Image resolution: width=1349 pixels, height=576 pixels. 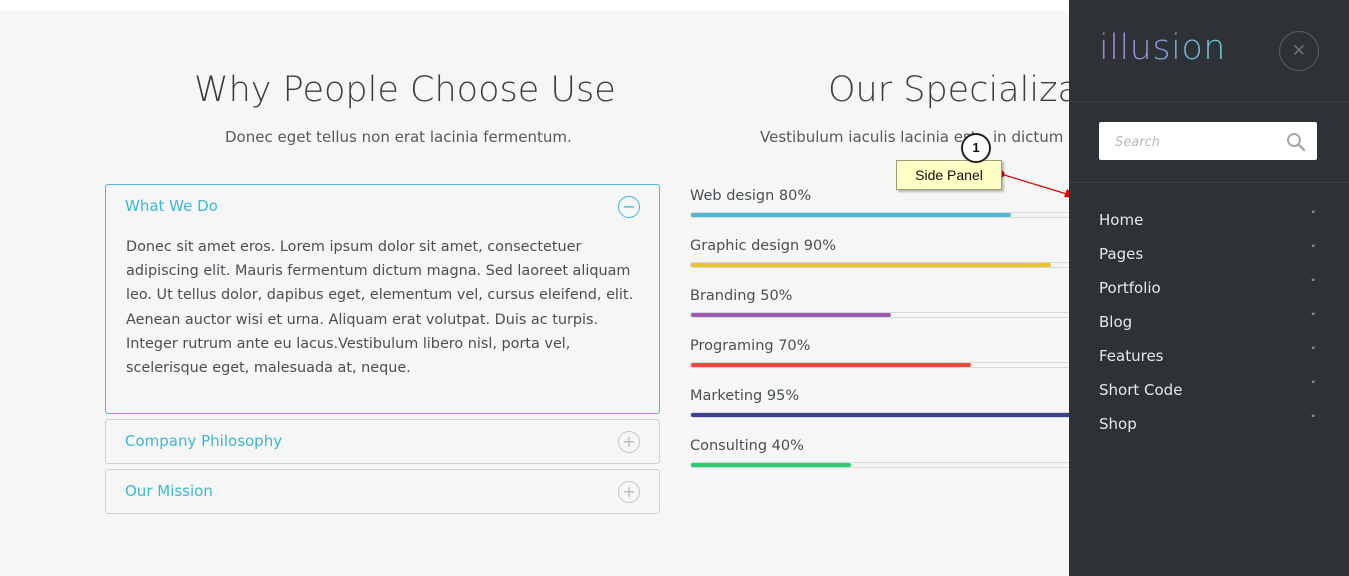 What do you see at coordinates (1121, 220) in the screenshot?
I see `side-nav-label: Home` at bounding box center [1121, 220].